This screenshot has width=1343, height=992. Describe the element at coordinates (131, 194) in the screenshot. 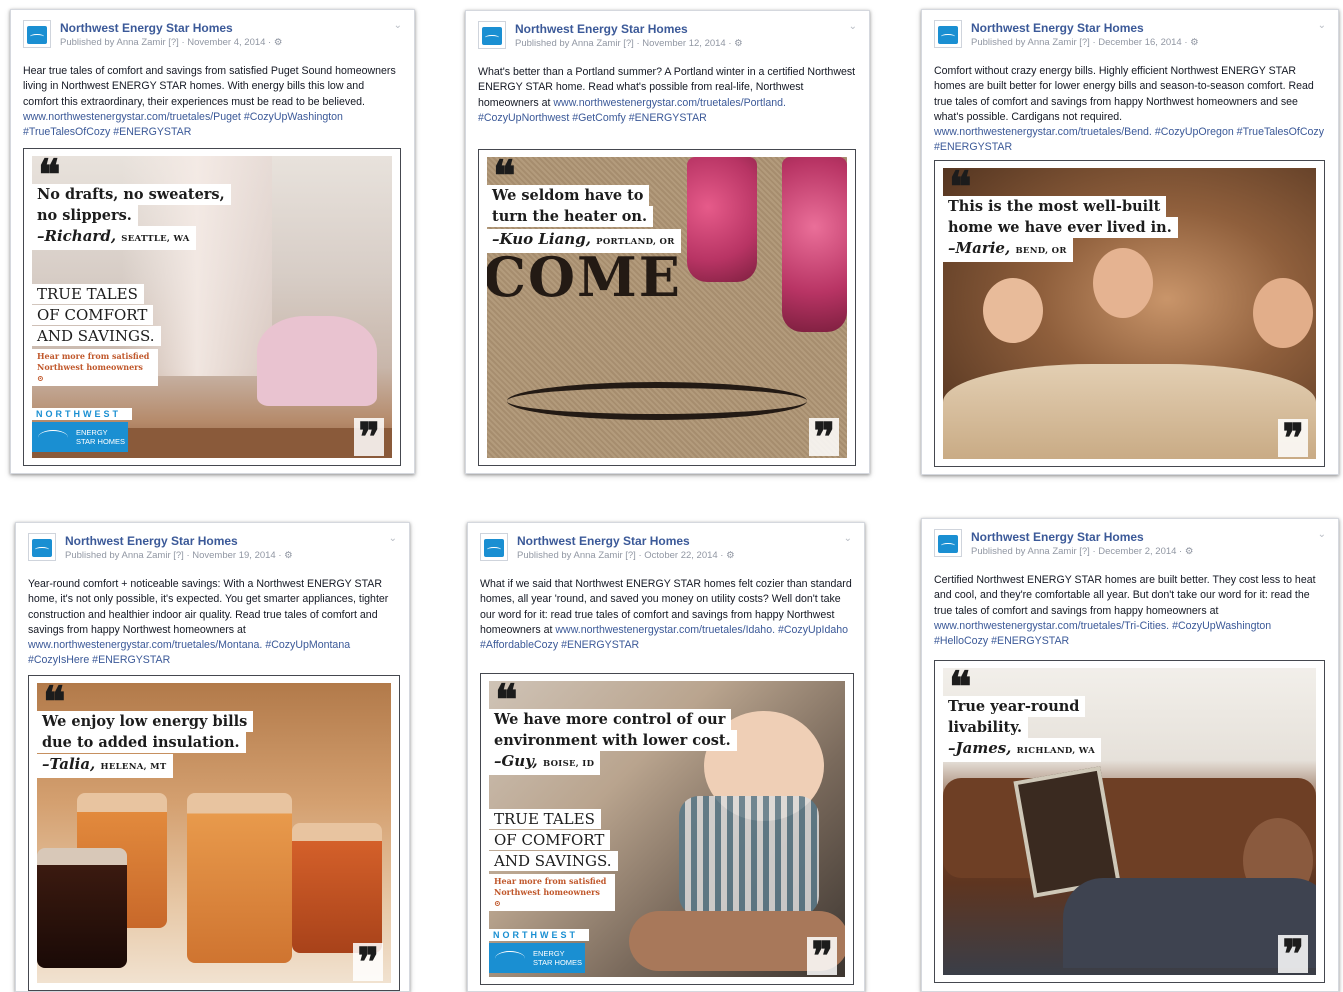

I see `quote-line: No drafts, no sweaters,` at that location.